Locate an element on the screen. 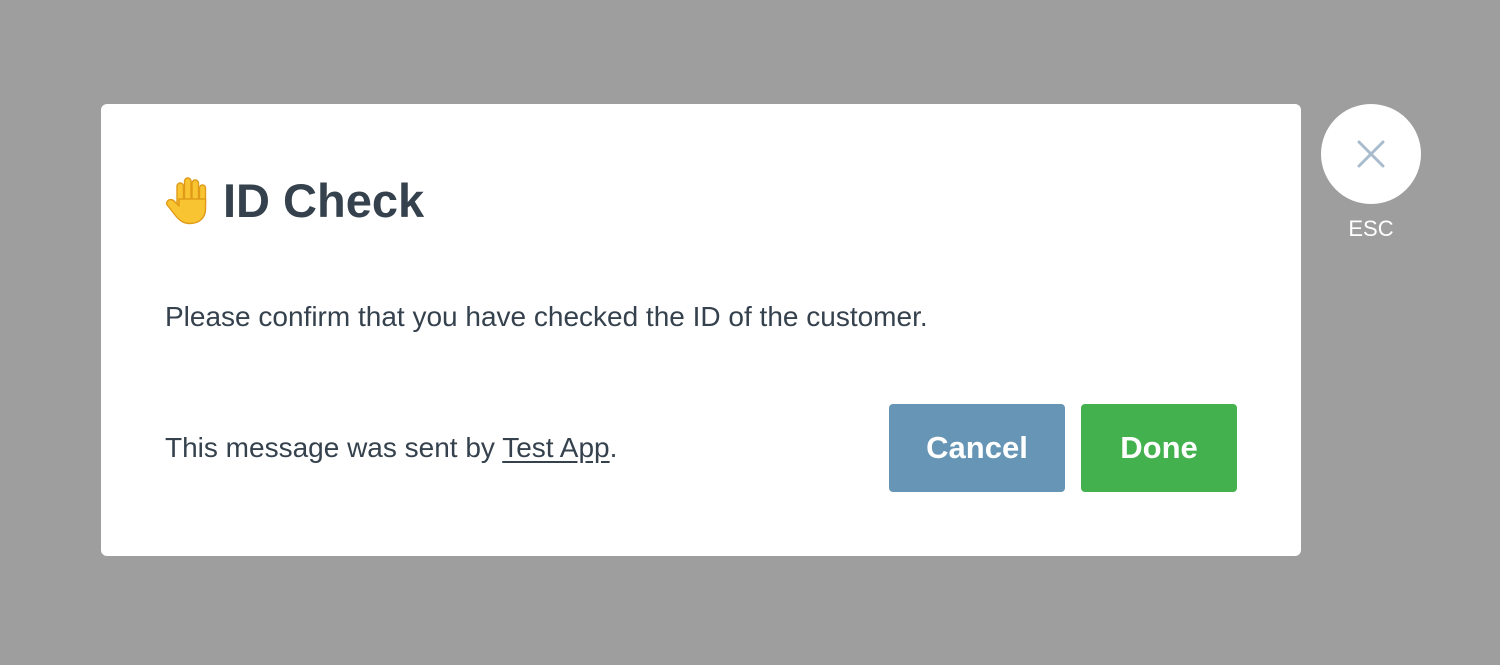  sender-note: This message was sent by Test App. is located at coordinates (391, 448).